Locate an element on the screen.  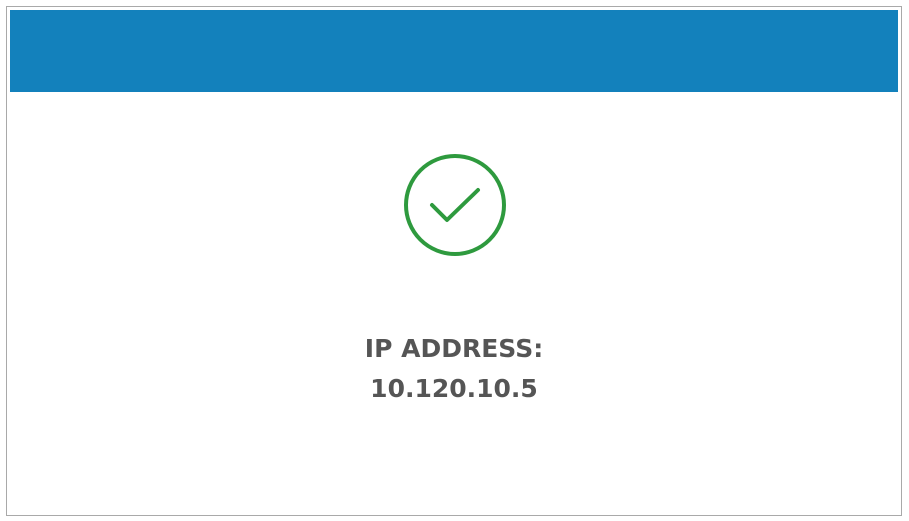
ip-address-value: 10.120.10.5 is located at coordinates (454, 388).